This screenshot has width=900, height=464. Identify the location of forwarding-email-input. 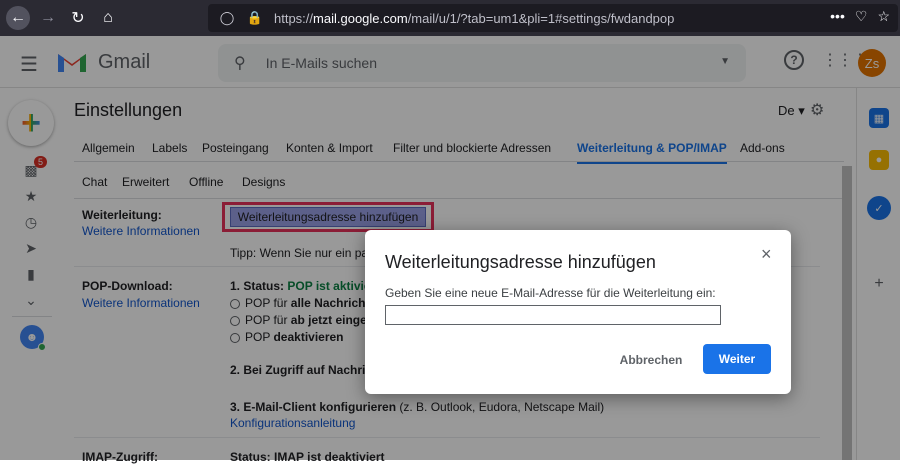
(553, 315).